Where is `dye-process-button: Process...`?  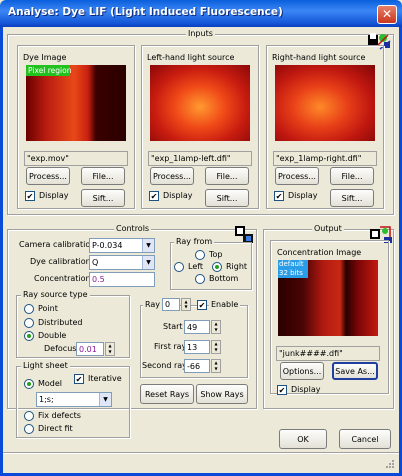 dye-process-button: Process... is located at coordinates (48, 176).